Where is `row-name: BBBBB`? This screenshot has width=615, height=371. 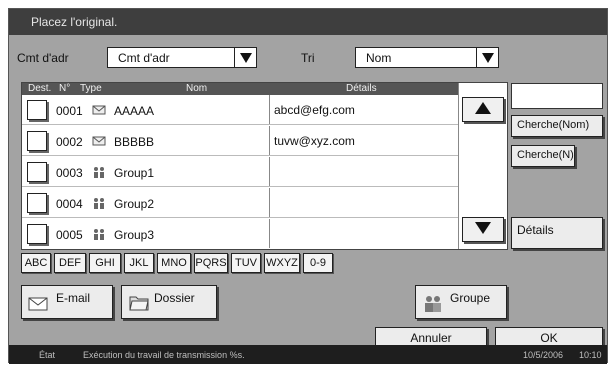 row-name: BBBBB is located at coordinates (134, 142).